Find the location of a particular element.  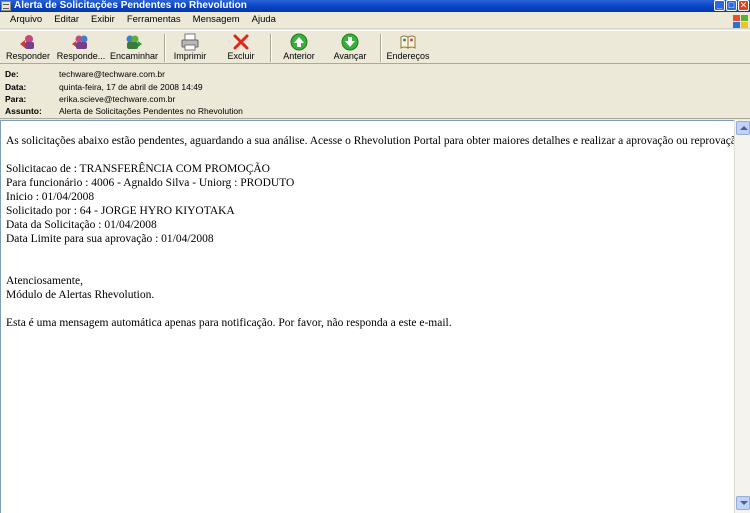

menu-mensagem: Mensagem is located at coordinates (216, 20).